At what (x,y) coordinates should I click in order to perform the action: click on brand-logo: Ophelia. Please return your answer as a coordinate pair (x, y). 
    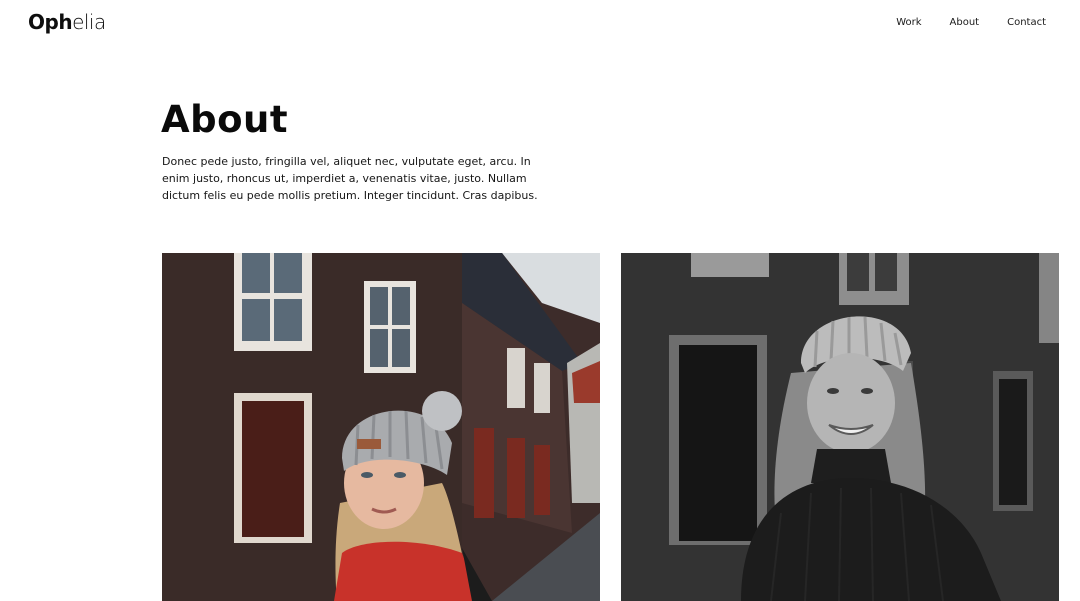
    Looking at the image, I should click on (67, 22).